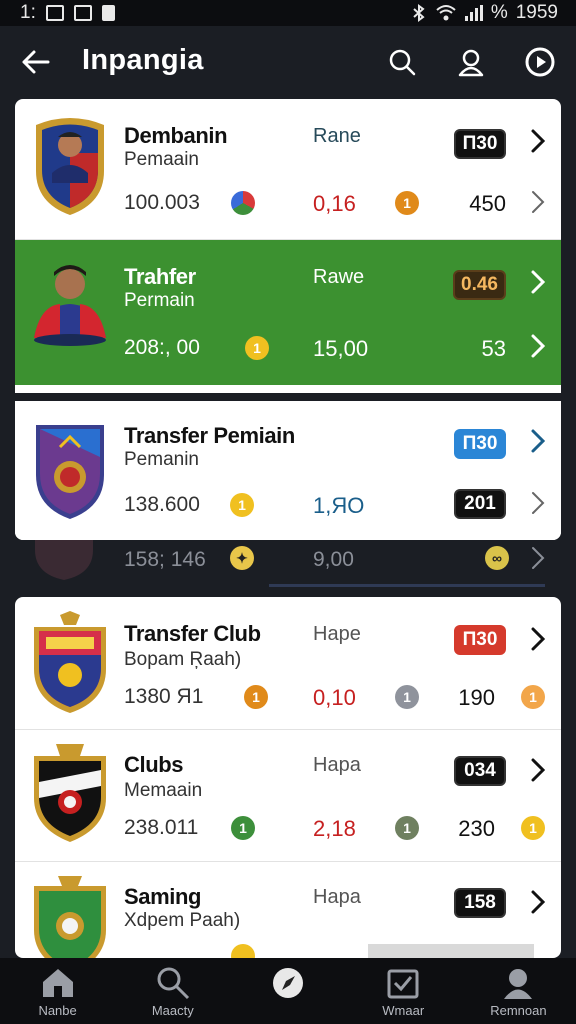  I want to click on item-value: 158; 146, so click(165, 559).